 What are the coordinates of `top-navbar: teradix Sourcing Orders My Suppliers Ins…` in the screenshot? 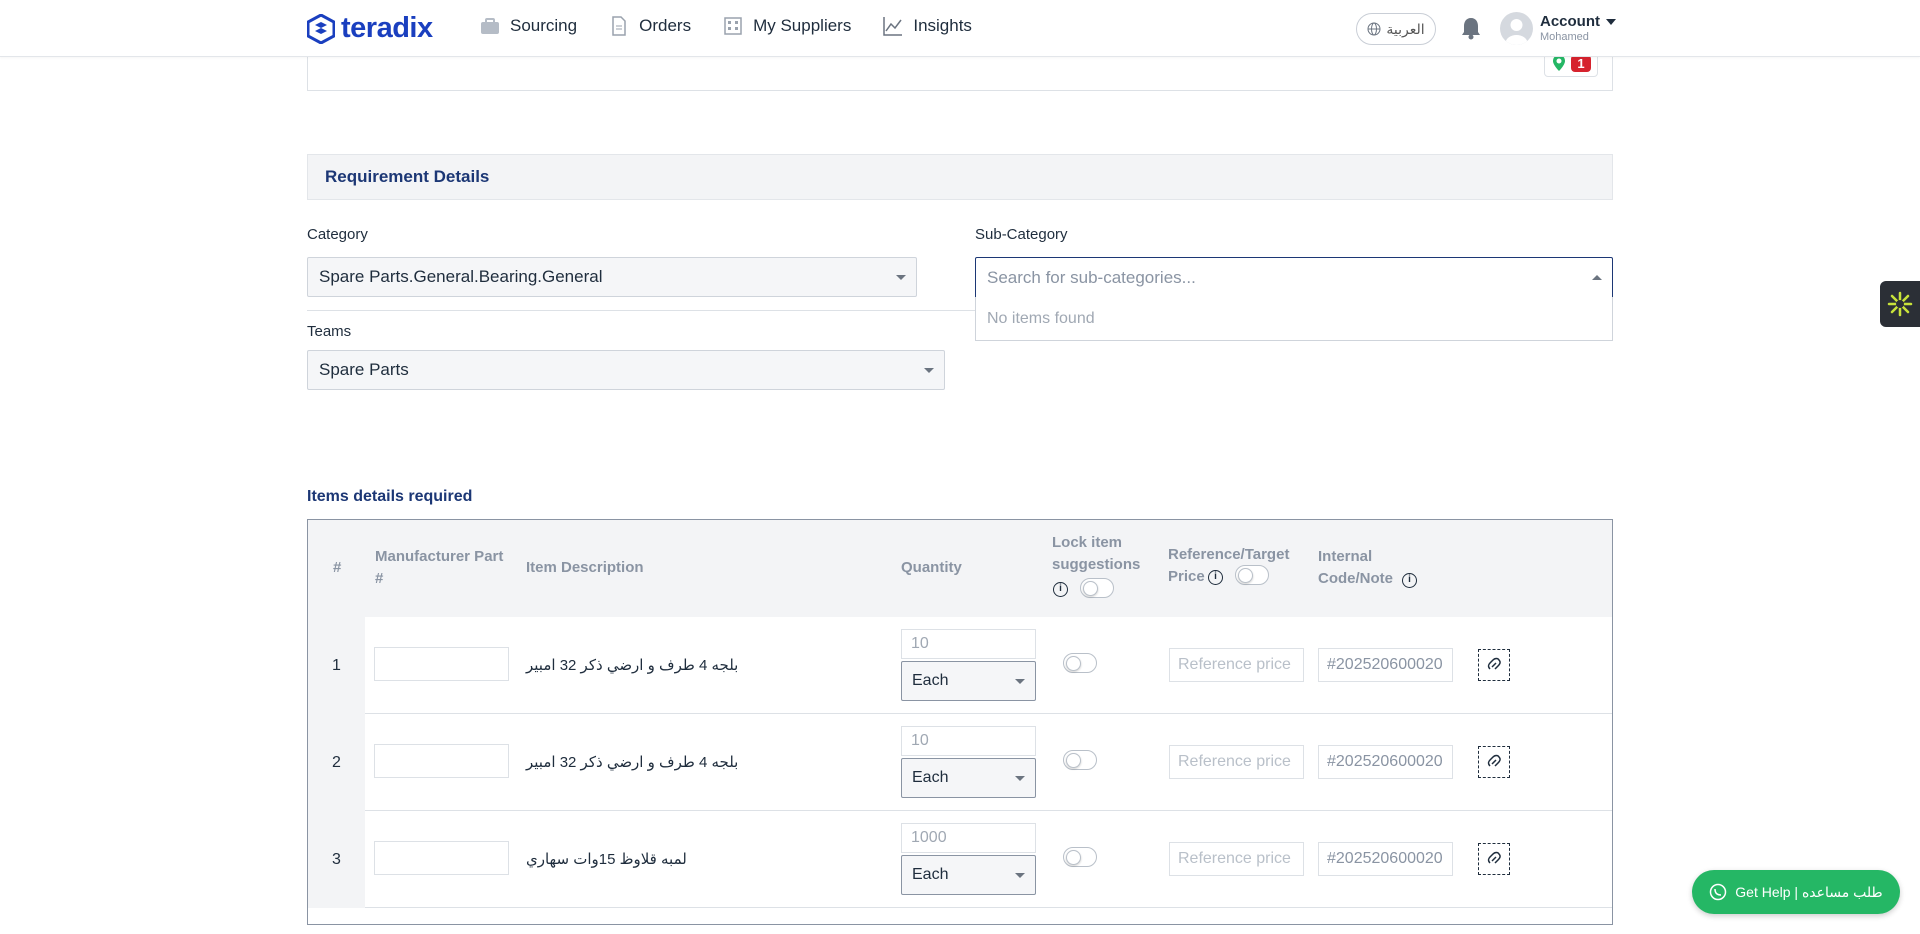 It's located at (960, 28).